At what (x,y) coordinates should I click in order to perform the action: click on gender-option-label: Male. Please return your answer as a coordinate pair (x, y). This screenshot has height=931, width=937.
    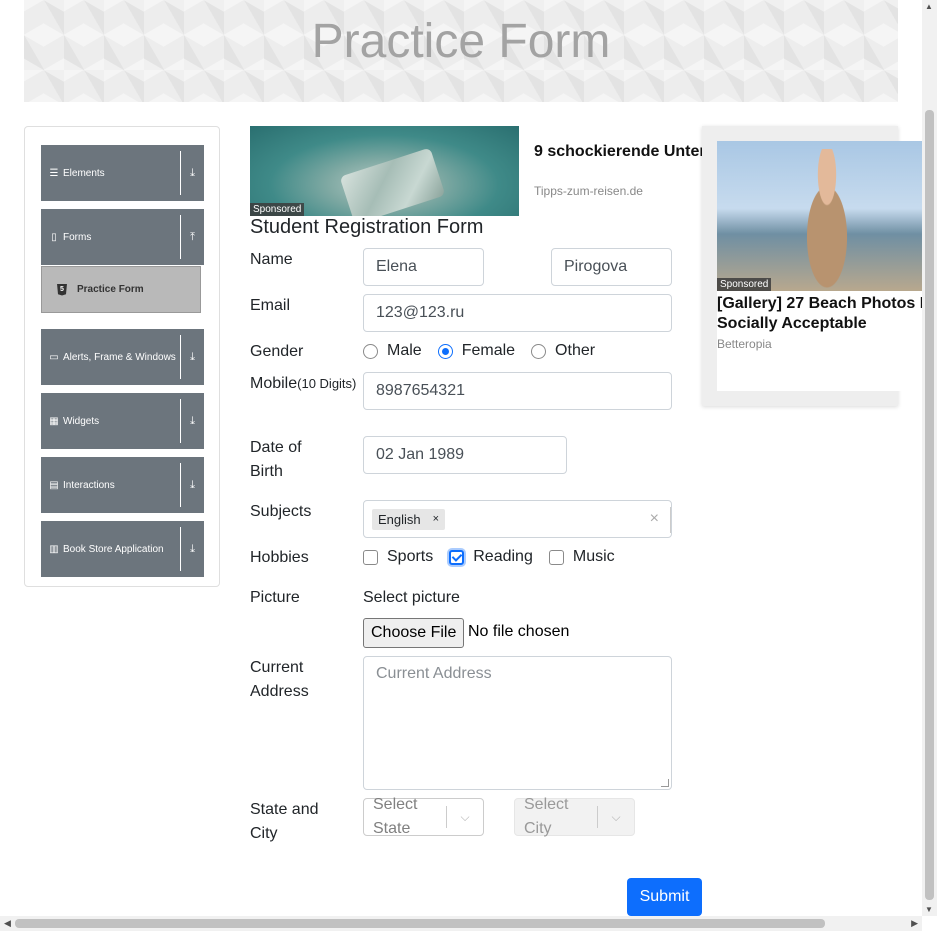
    Looking at the image, I should click on (404, 351).